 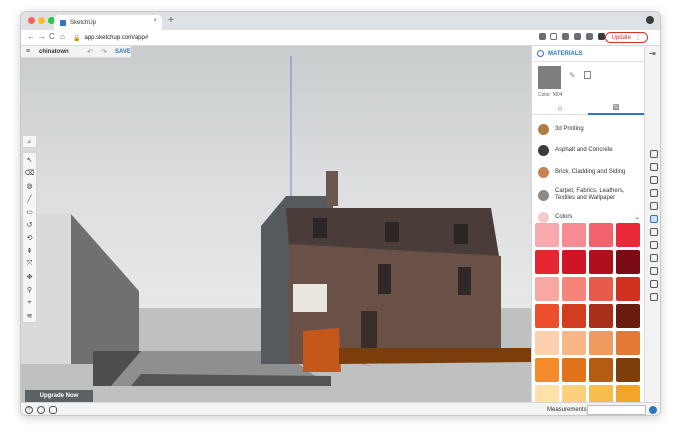 What do you see at coordinates (543, 195) in the screenshot?
I see `category-swatch-icon` at bounding box center [543, 195].